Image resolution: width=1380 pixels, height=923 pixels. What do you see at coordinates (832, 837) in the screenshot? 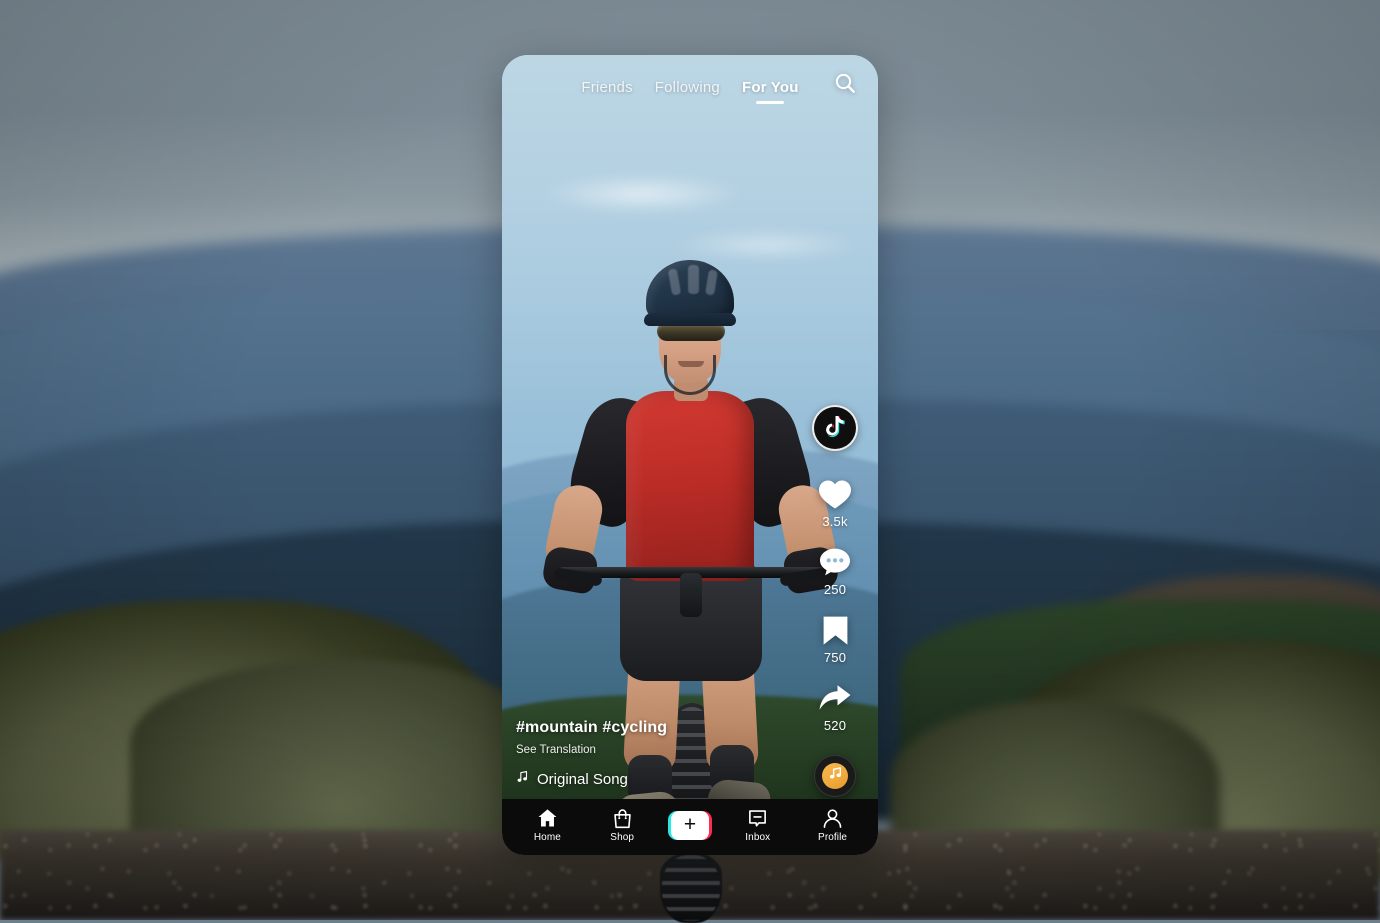
I see `nav-item-profile-label: Profile` at bounding box center [832, 837].